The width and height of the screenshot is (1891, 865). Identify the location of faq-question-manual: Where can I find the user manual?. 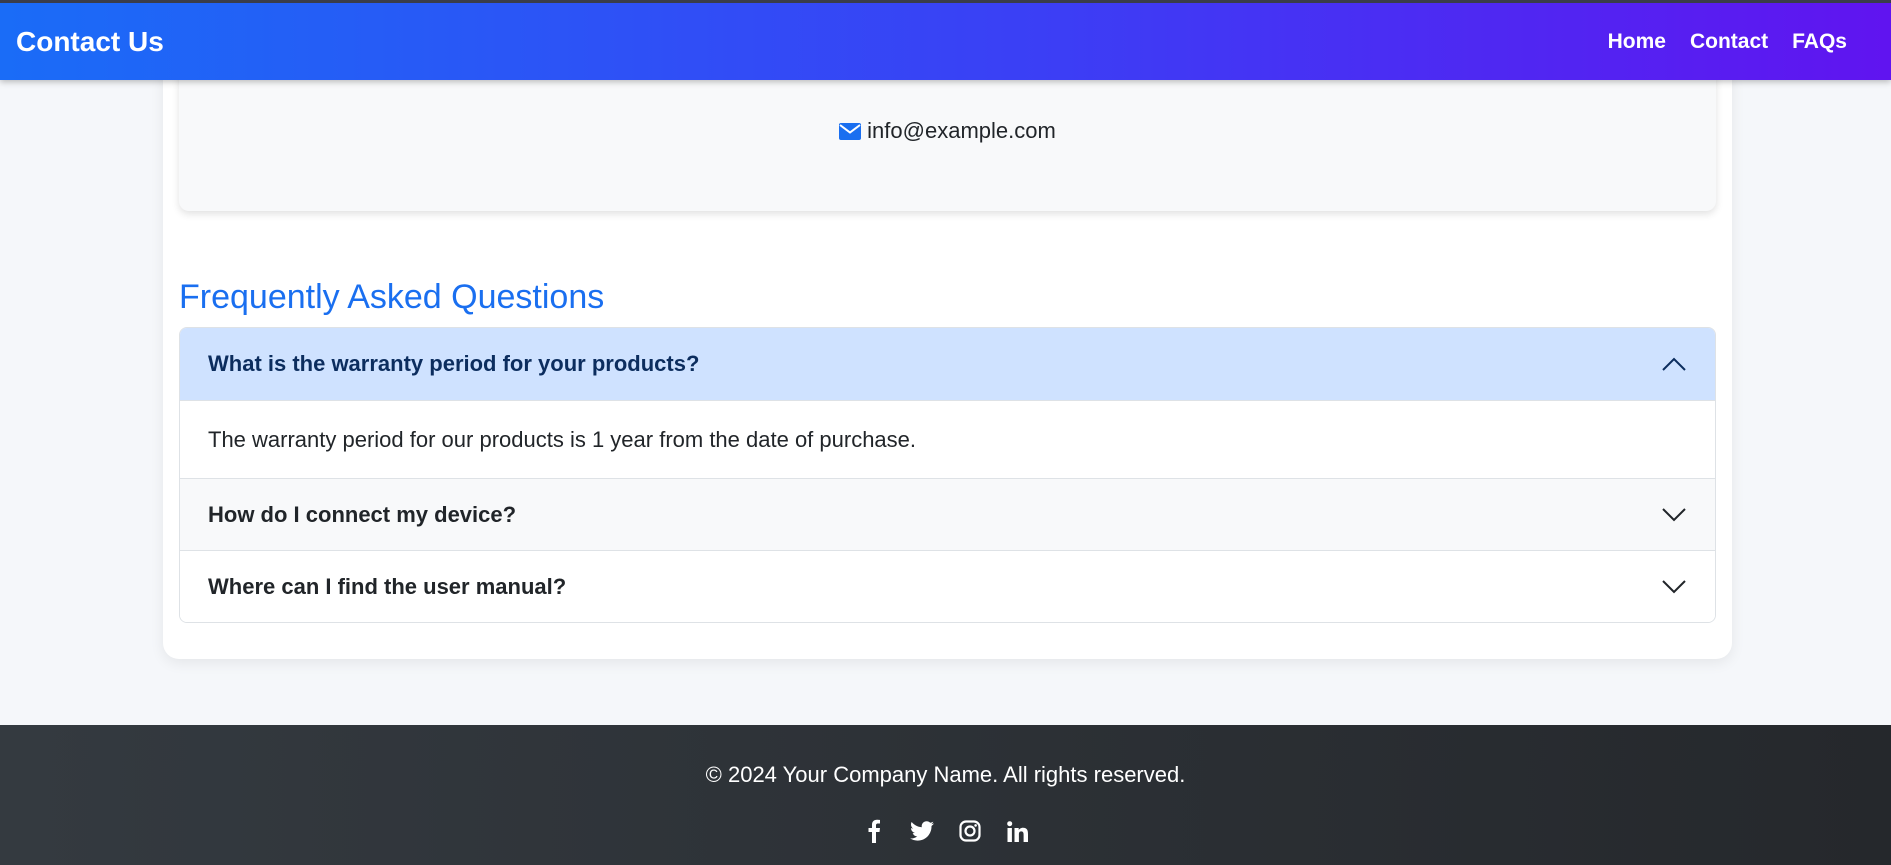
(947, 586).